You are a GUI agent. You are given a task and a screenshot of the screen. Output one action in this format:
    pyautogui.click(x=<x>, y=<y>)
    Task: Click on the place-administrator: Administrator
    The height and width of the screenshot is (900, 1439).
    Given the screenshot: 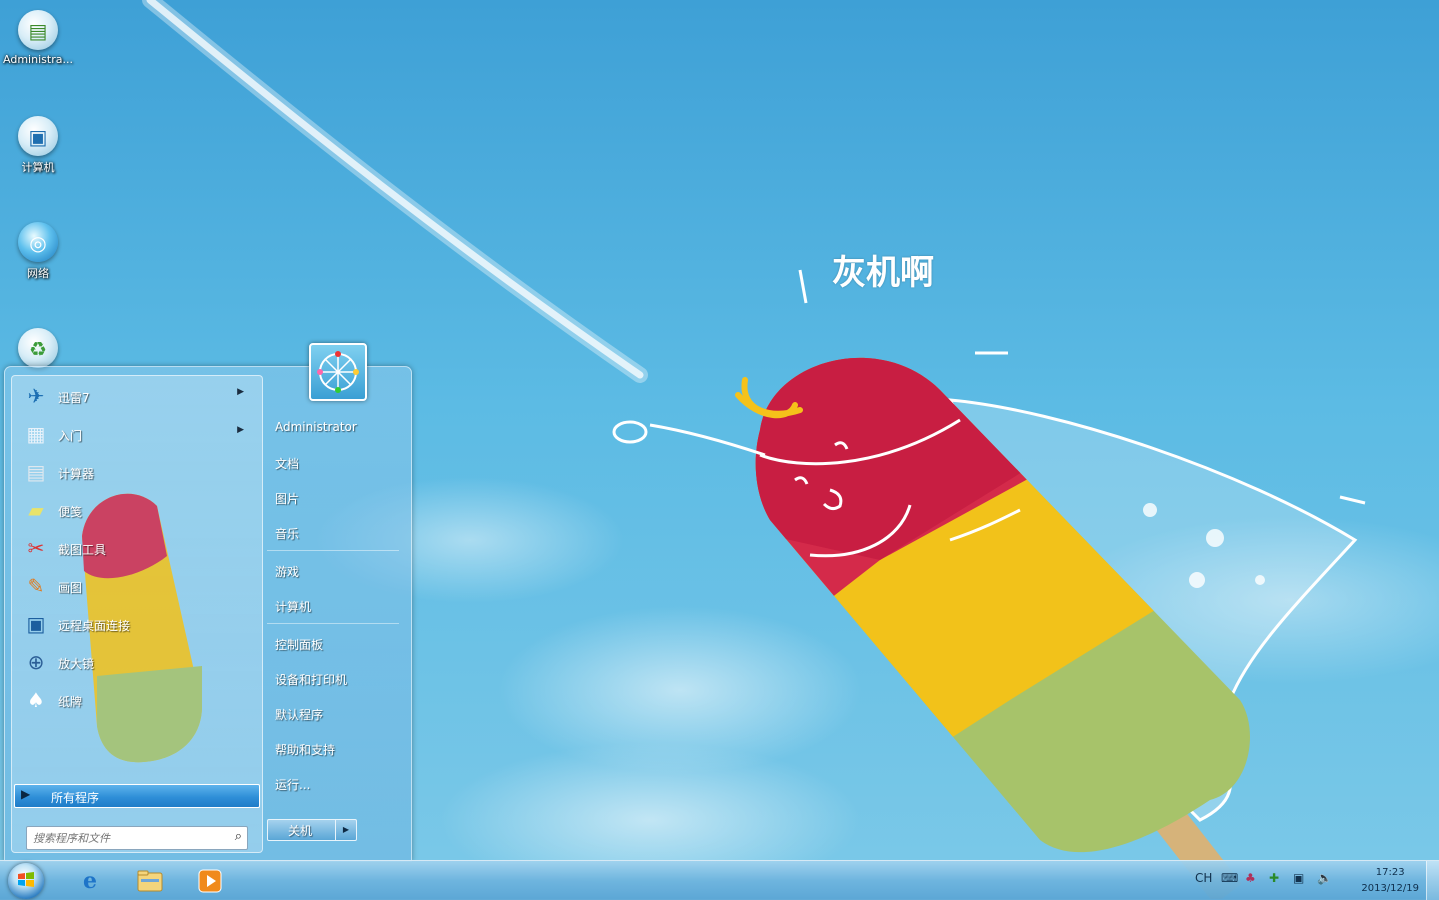 What is the action you would take?
    pyautogui.click(x=333, y=428)
    